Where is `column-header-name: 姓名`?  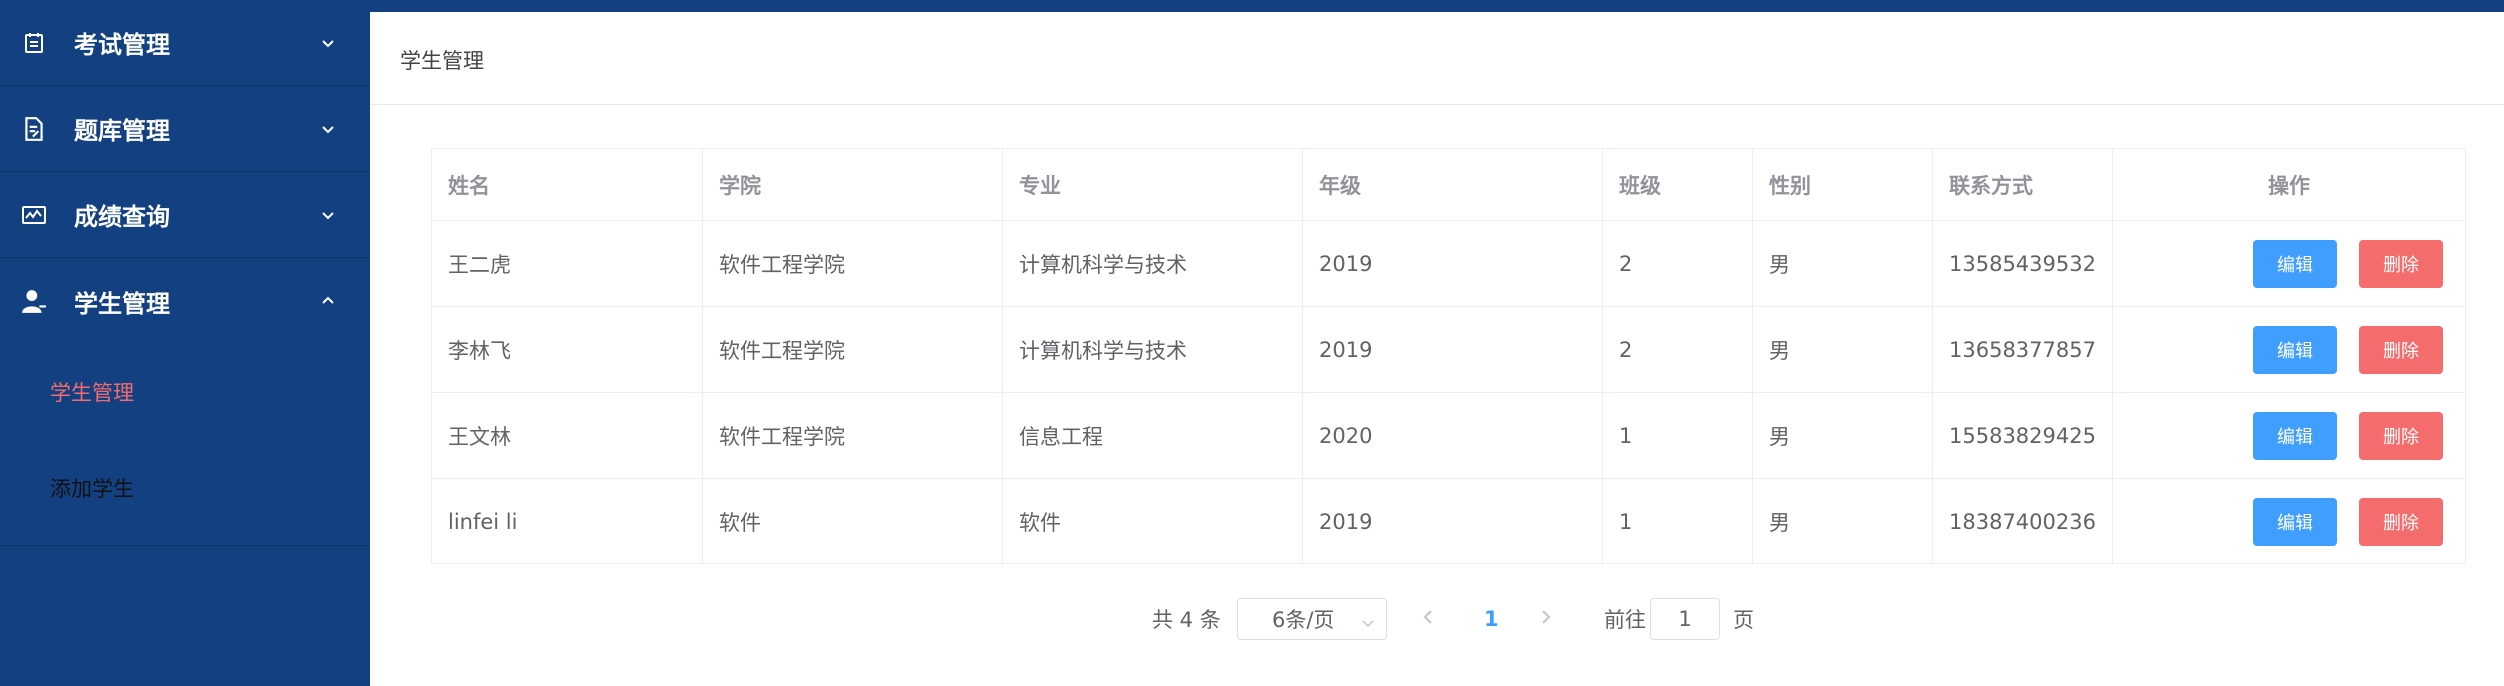
column-header-name: 姓名 is located at coordinates (567, 184).